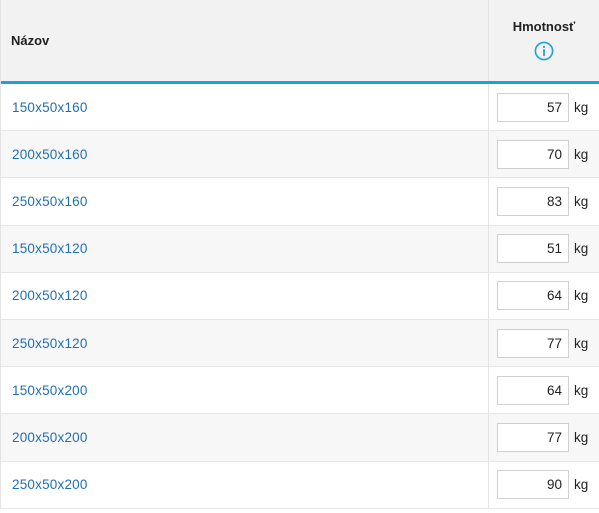 The height and width of the screenshot is (513, 599). What do you see at coordinates (300, 296) in the screenshot?
I see `table-row: 200x50x120 kg` at bounding box center [300, 296].